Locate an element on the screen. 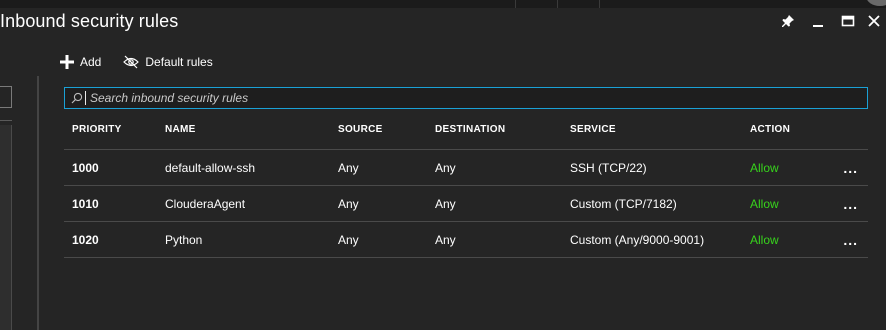 The height and width of the screenshot is (330, 886). cell-service: Custom (TCP/7182) is located at coordinates (623, 204).